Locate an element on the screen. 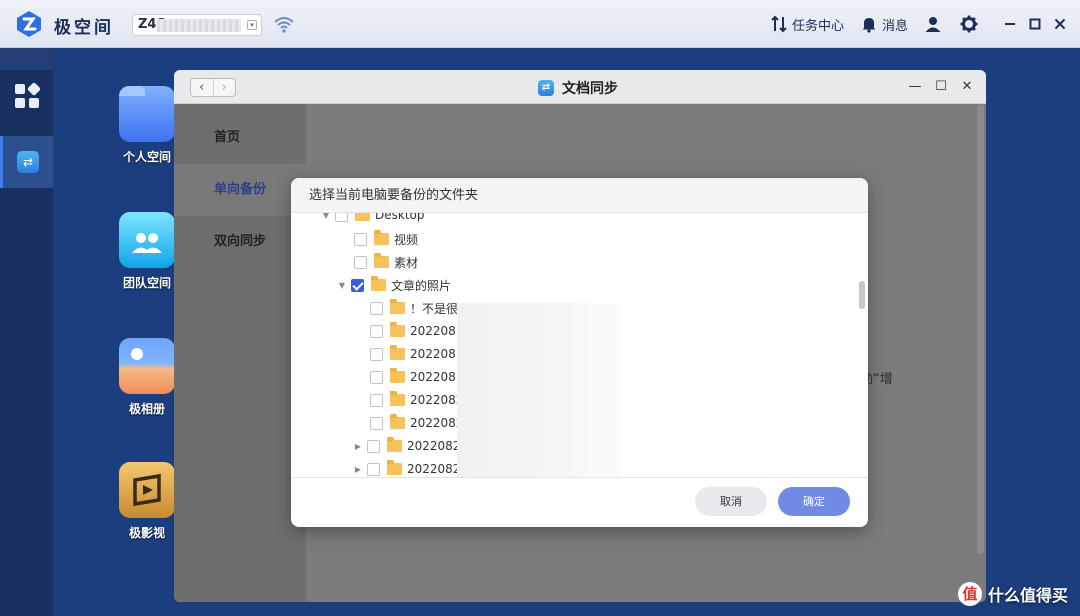 Image resolution: width=1080 pixels, height=616 pixels. sidebar-item-two-way-sync: 双向同步 is located at coordinates (240, 242).